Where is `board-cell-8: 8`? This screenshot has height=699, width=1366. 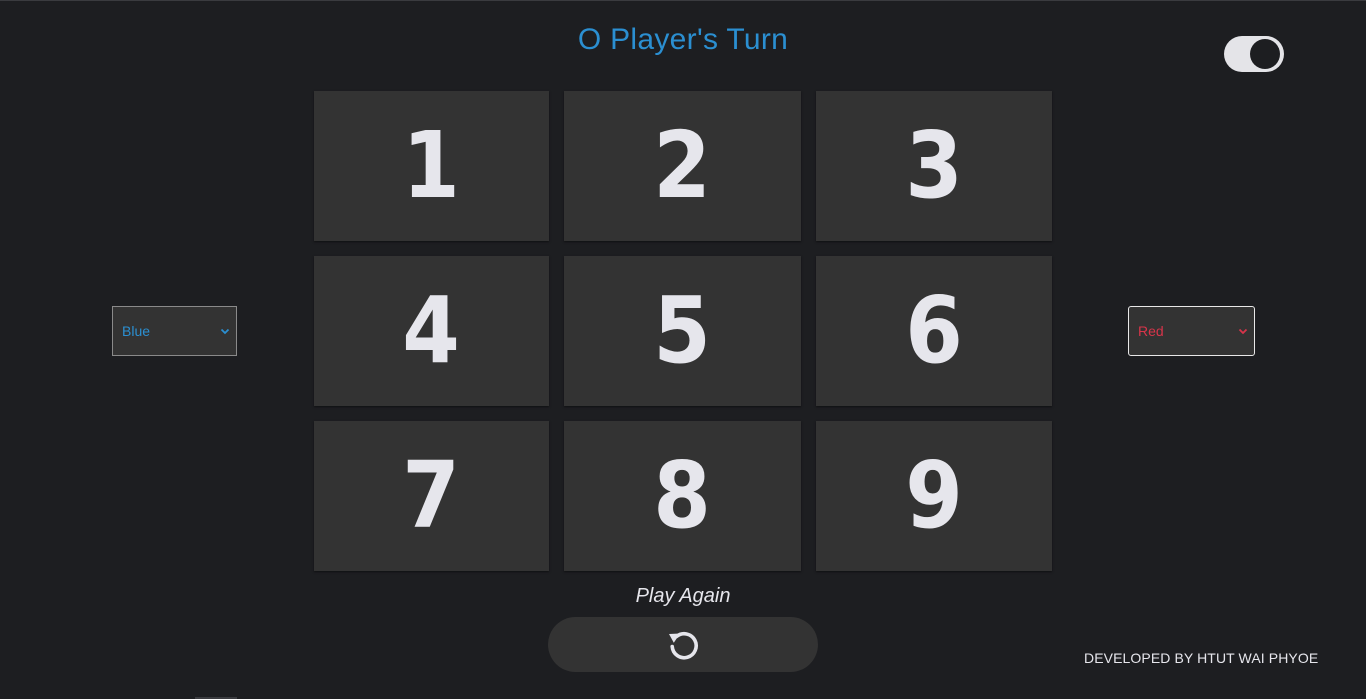
board-cell-8: 8 is located at coordinates (682, 496).